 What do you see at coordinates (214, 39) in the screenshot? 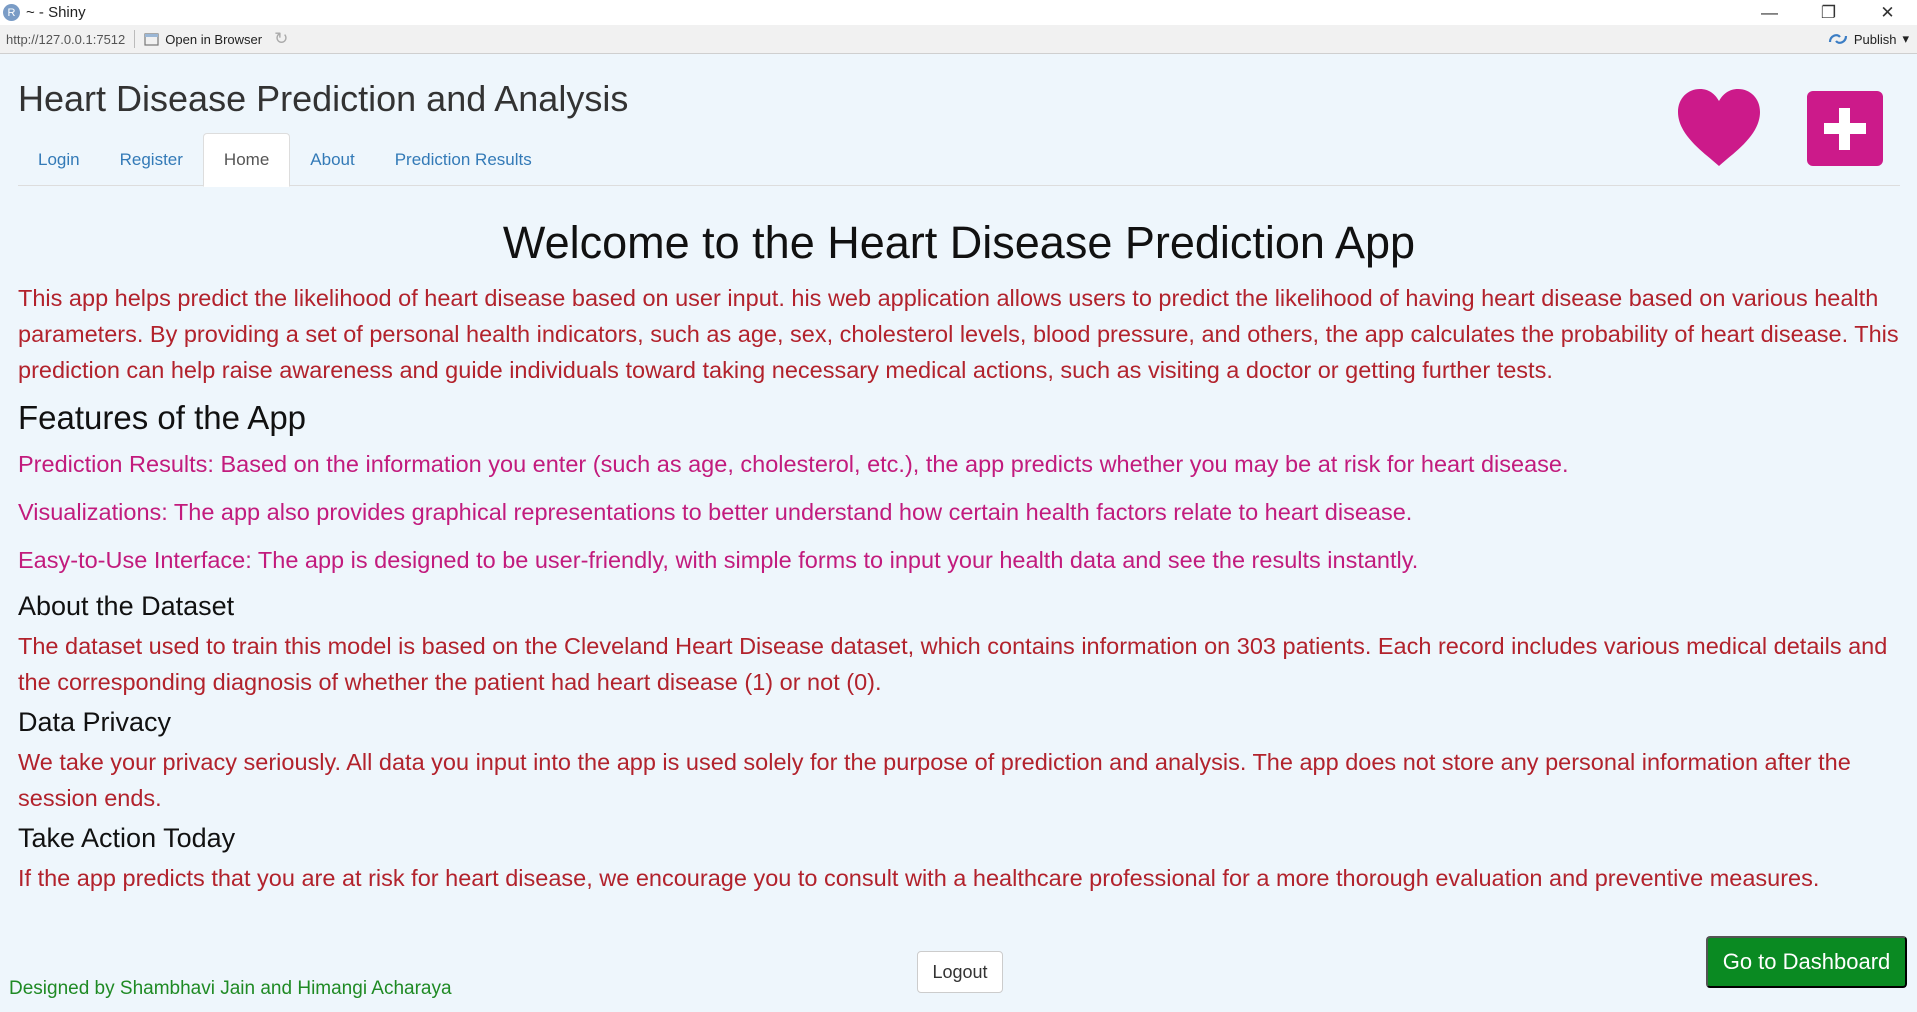
I see `open-in-browser-label: Open in Browser` at bounding box center [214, 39].